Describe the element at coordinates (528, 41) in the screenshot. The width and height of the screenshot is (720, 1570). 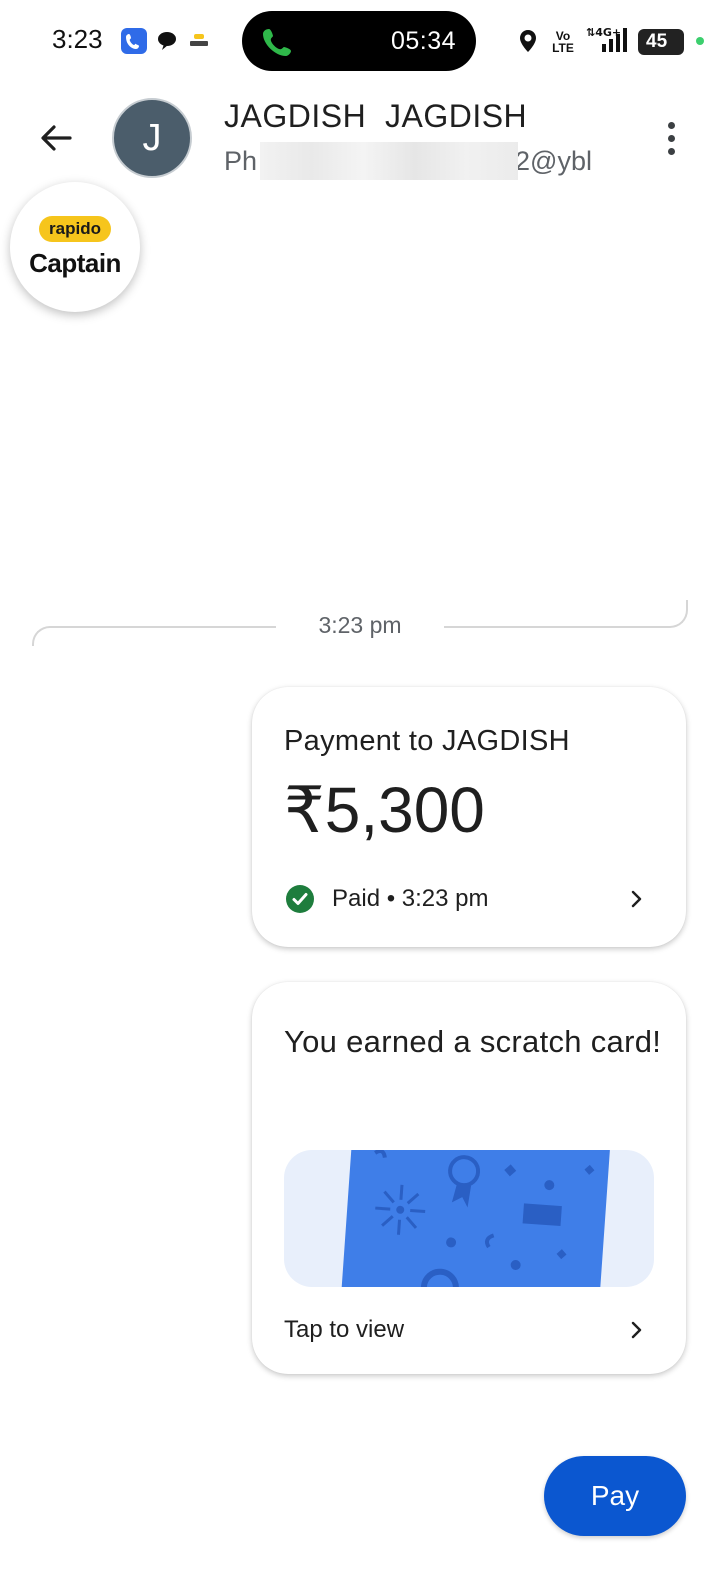
I see `location-icon` at that location.